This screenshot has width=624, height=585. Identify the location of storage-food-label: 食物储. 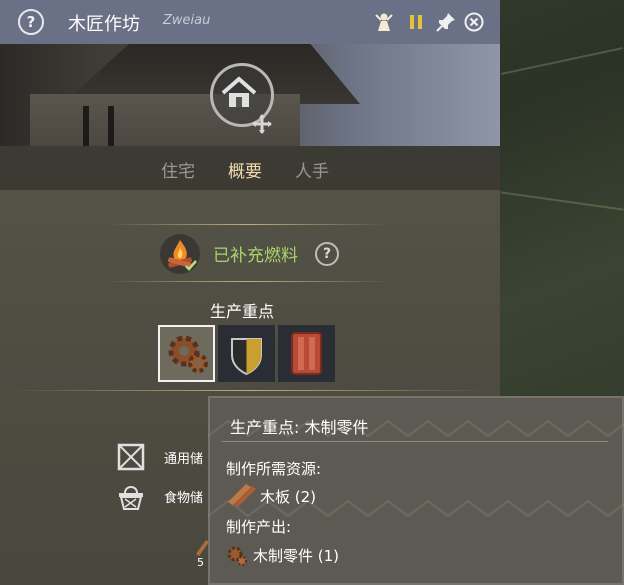
(184, 498).